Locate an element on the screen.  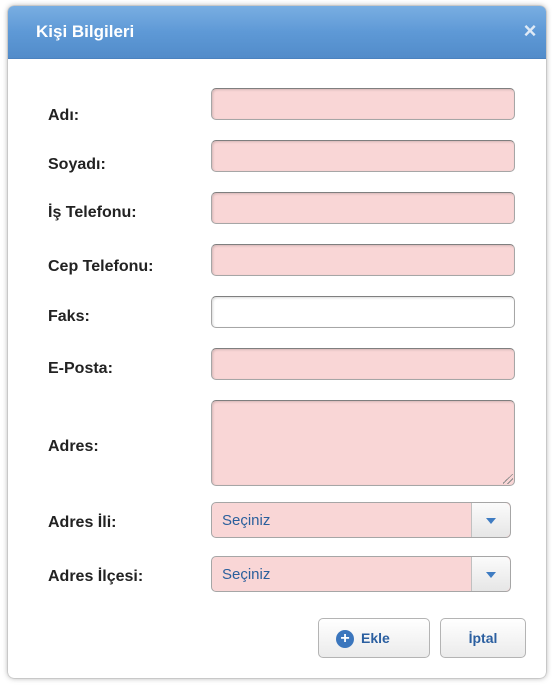
adi-input is located at coordinates (363, 104).